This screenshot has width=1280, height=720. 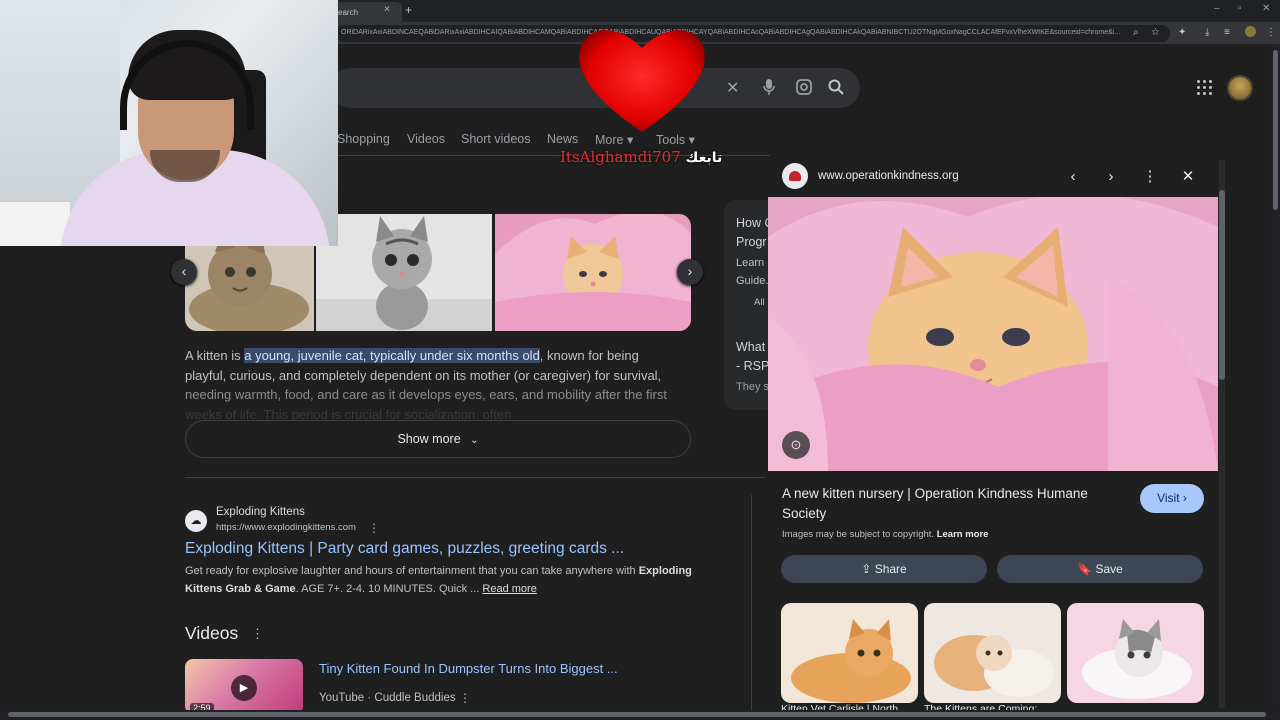 I want to click on reading-list-icon: ≡, so click(x=1227, y=32).